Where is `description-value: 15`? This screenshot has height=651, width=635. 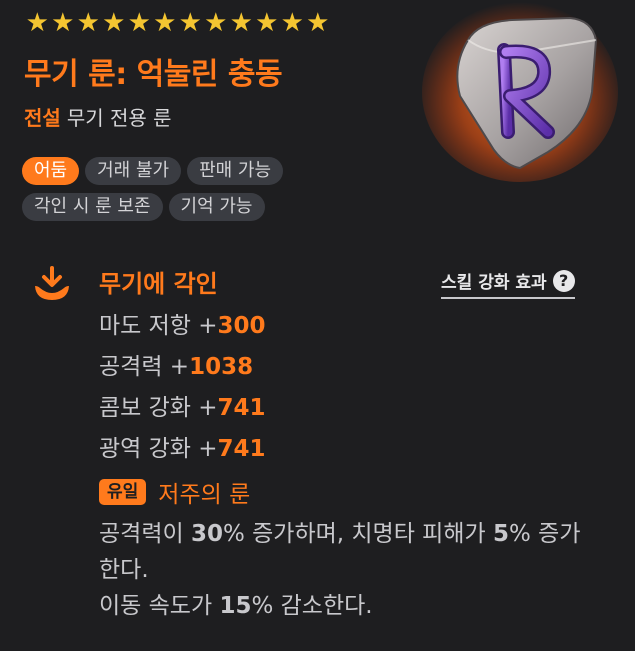
description-value: 15 is located at coordinates (235, 606).